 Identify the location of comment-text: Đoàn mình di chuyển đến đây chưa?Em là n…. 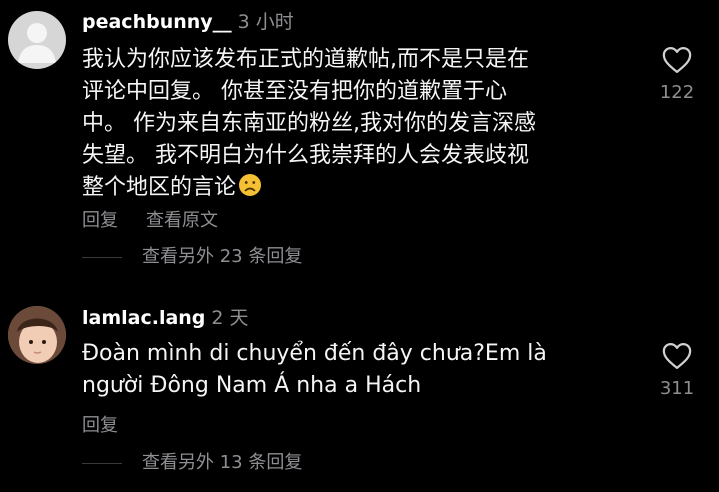
(314, 370).